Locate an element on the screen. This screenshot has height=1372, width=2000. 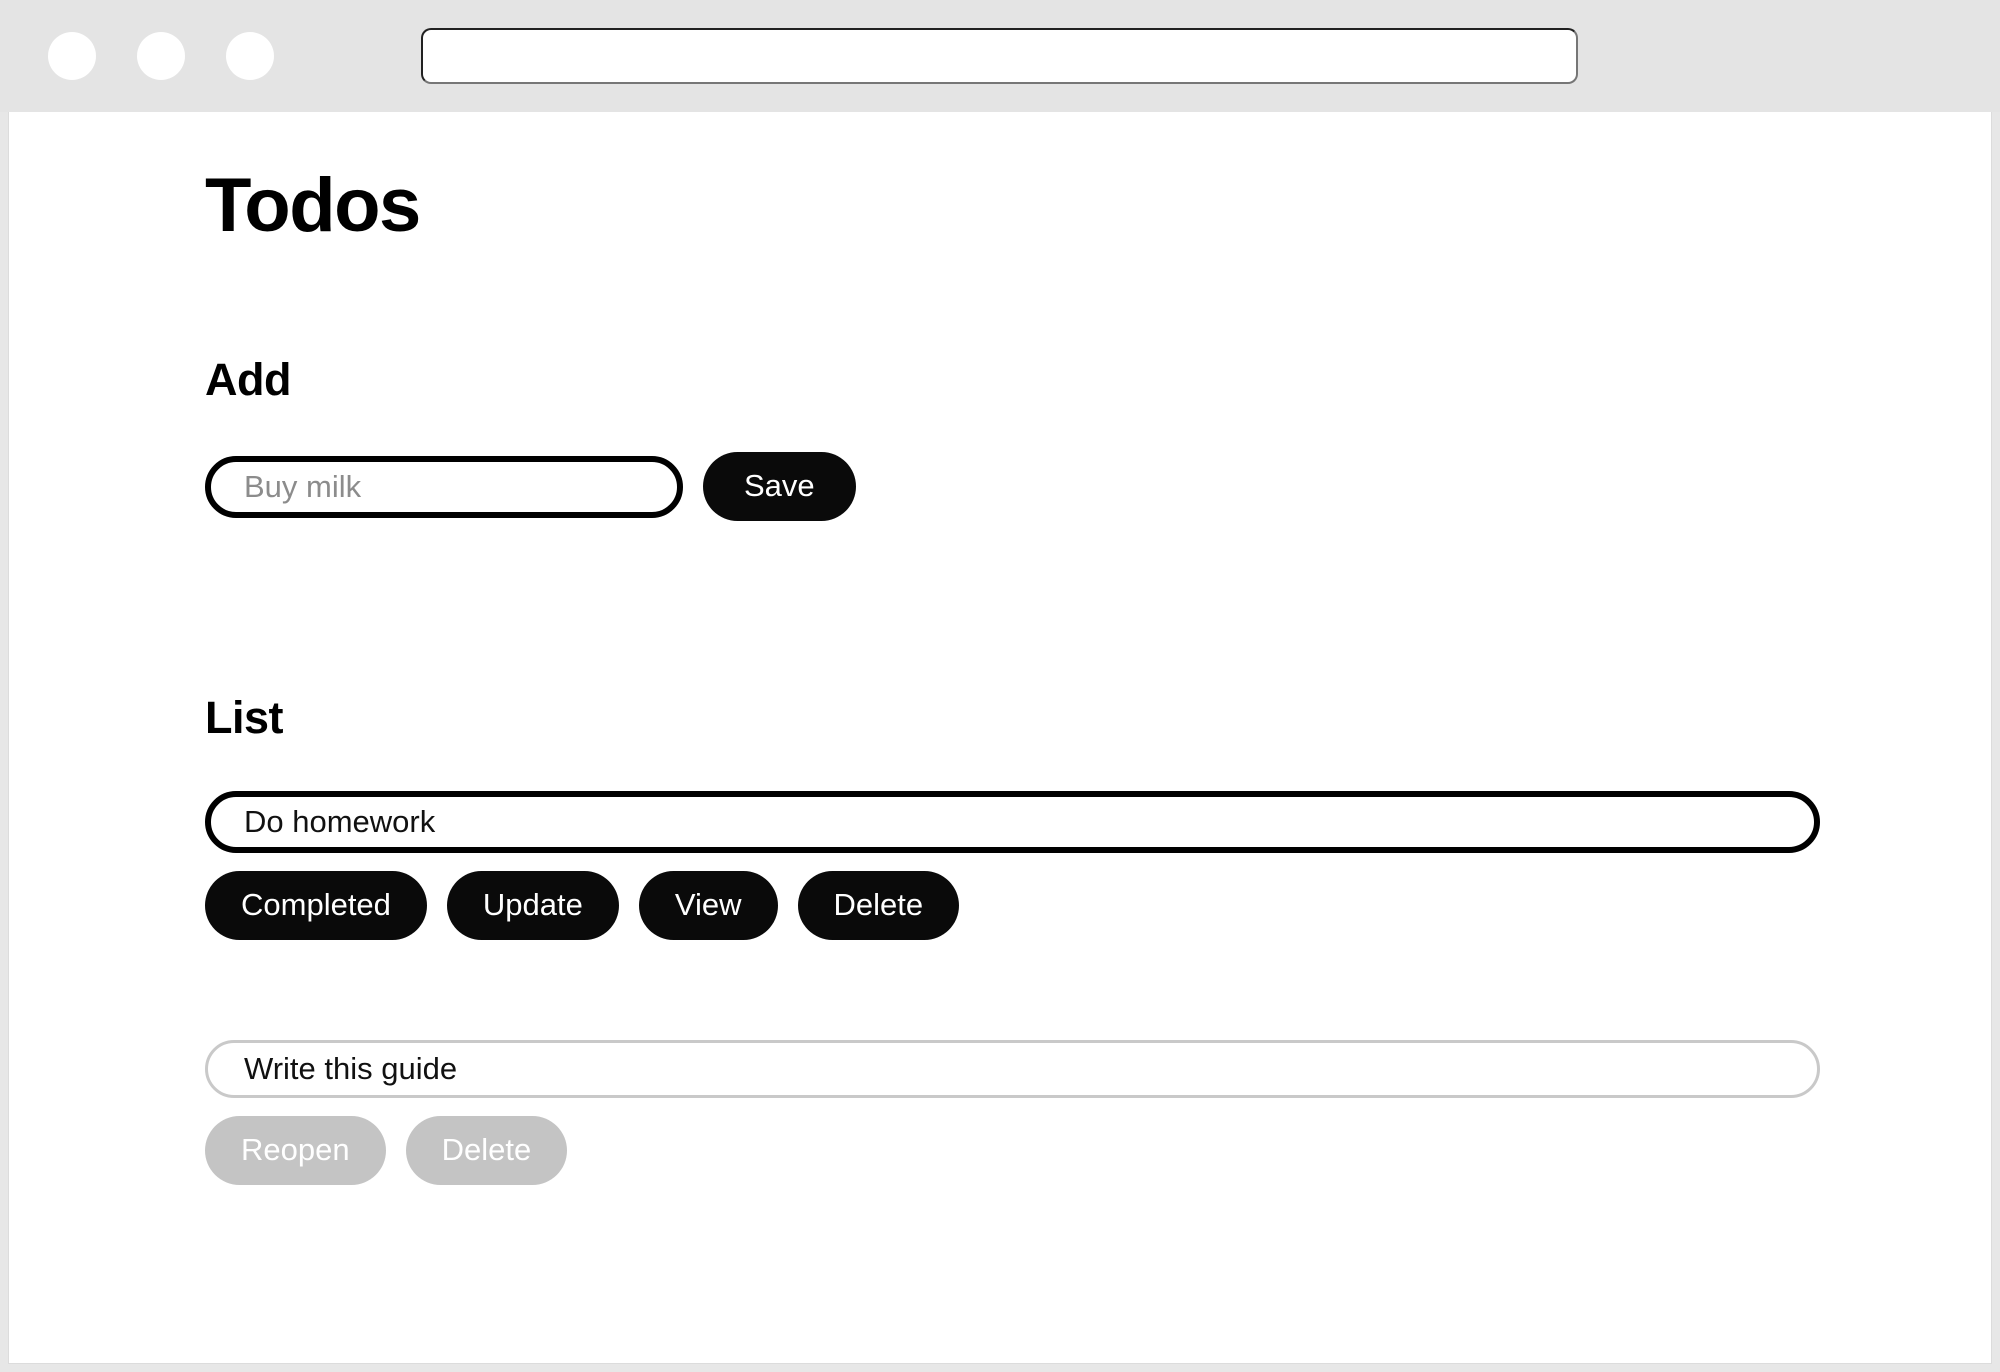
browser-chrome-bar is located at coordinates (1000, 56).